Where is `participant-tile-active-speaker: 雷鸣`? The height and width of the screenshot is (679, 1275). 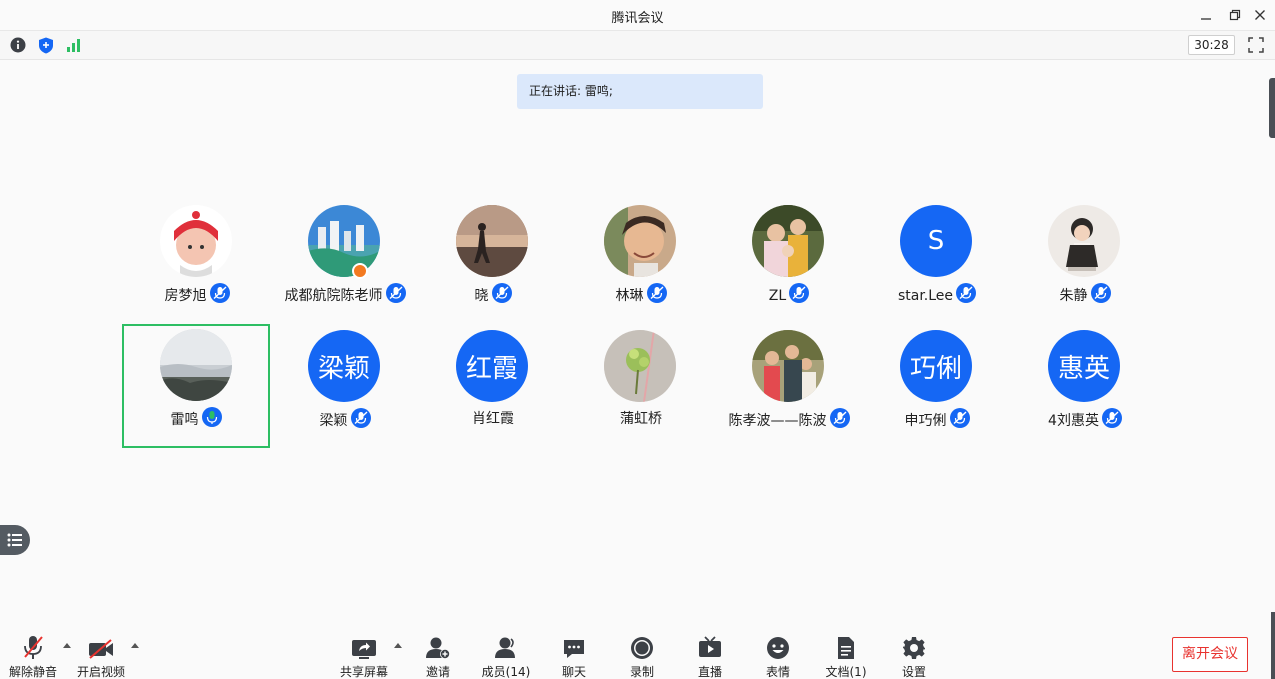 participant-tile-active-speaker: 雷鸣 is located at coordinates (196, 386).